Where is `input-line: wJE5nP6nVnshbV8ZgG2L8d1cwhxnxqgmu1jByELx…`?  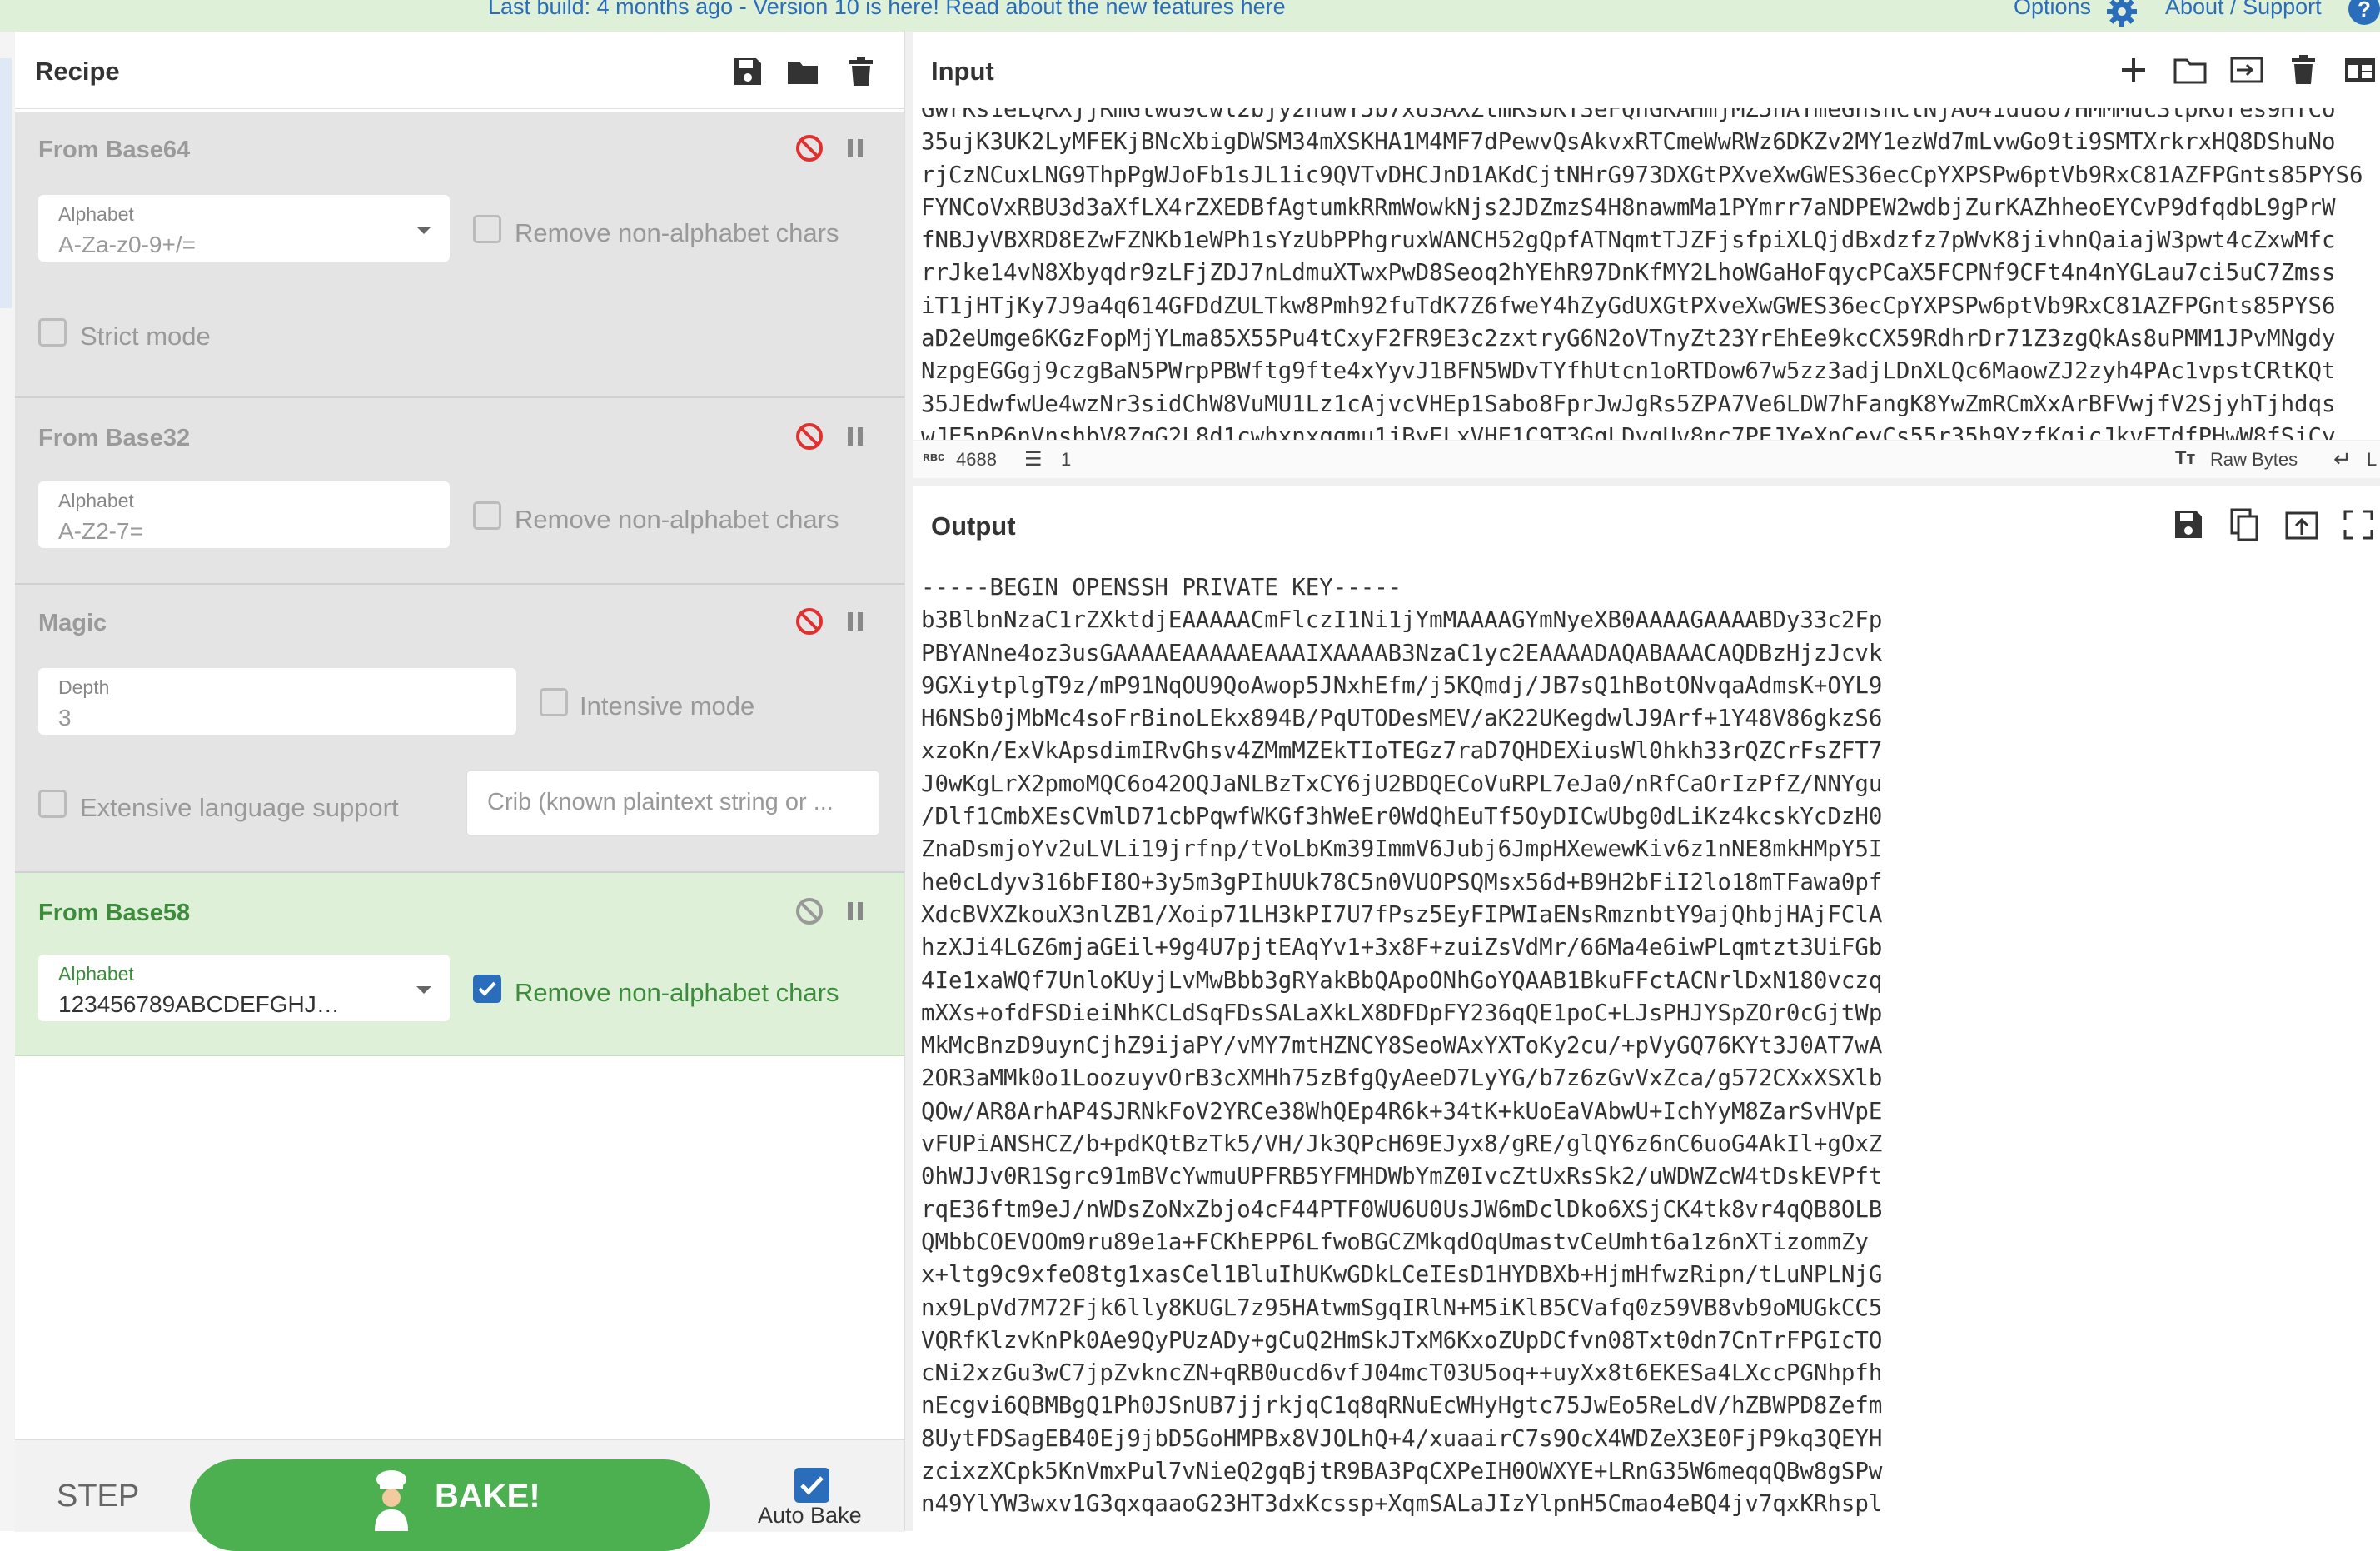 input-line: wJE5nP6nVnshbV8ZgG2L8d1cwhxnxqgmu1jByELx… is located at coordinates (1628, 431).